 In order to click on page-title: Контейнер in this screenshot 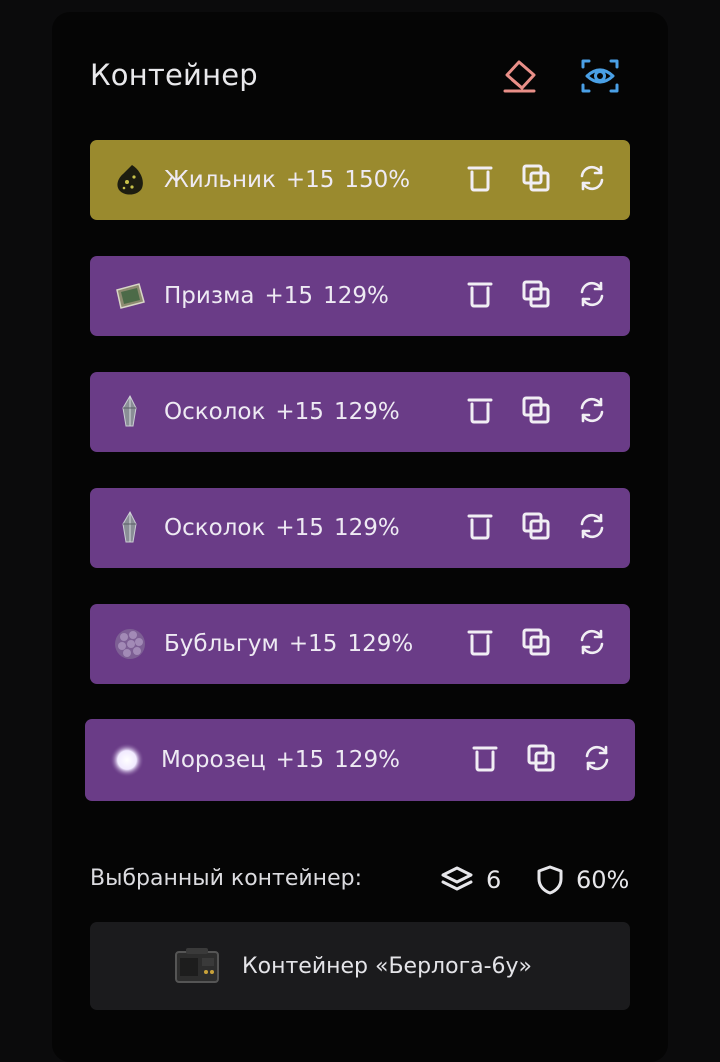, I will do `click(174, 75)`.